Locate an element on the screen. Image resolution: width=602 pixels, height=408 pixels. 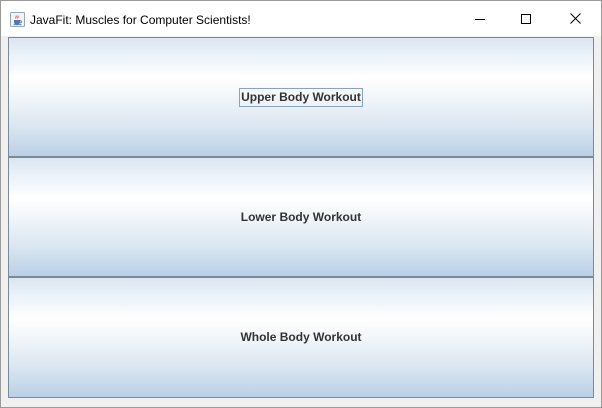
maximize-button is located at coordinates (526, 18).